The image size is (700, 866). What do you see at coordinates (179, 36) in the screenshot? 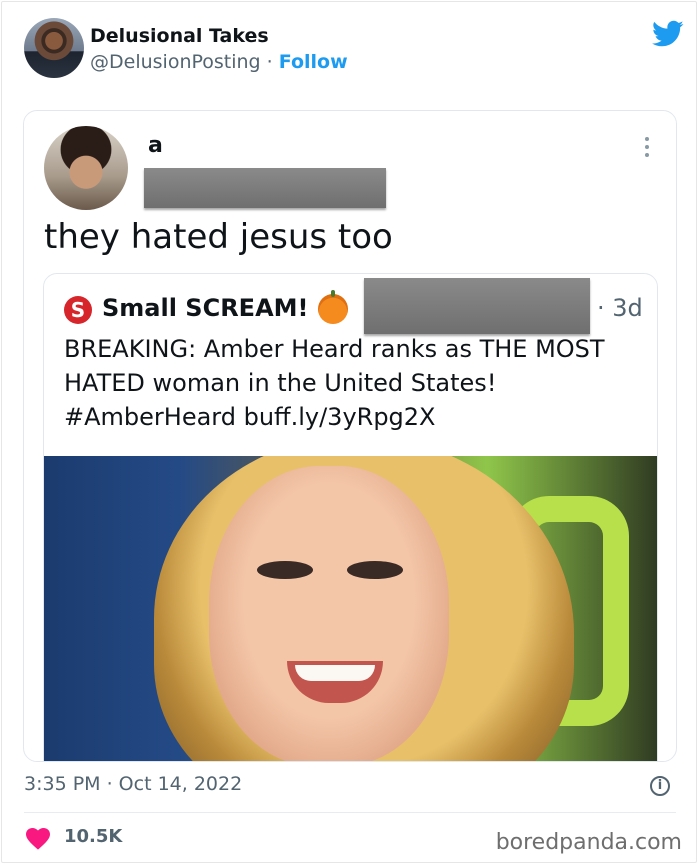
I see `author-display-name: Delusional Takes` at bounding box center [179, 36].